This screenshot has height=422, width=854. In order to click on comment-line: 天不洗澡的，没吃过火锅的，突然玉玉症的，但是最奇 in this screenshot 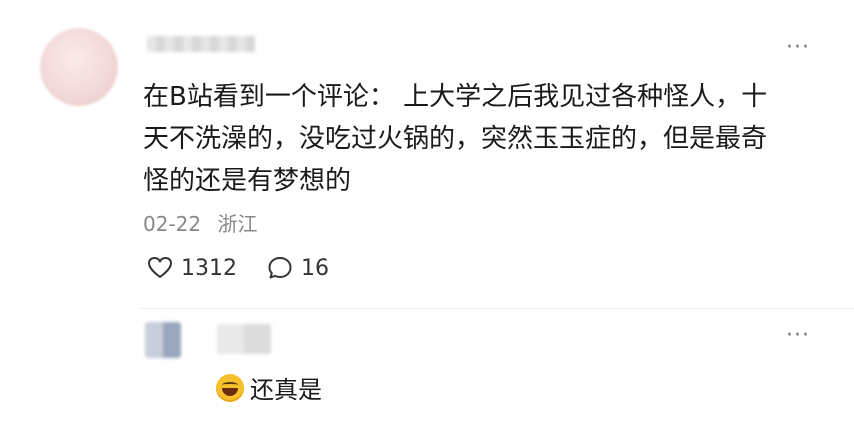, I will do `click(455, 139)`.